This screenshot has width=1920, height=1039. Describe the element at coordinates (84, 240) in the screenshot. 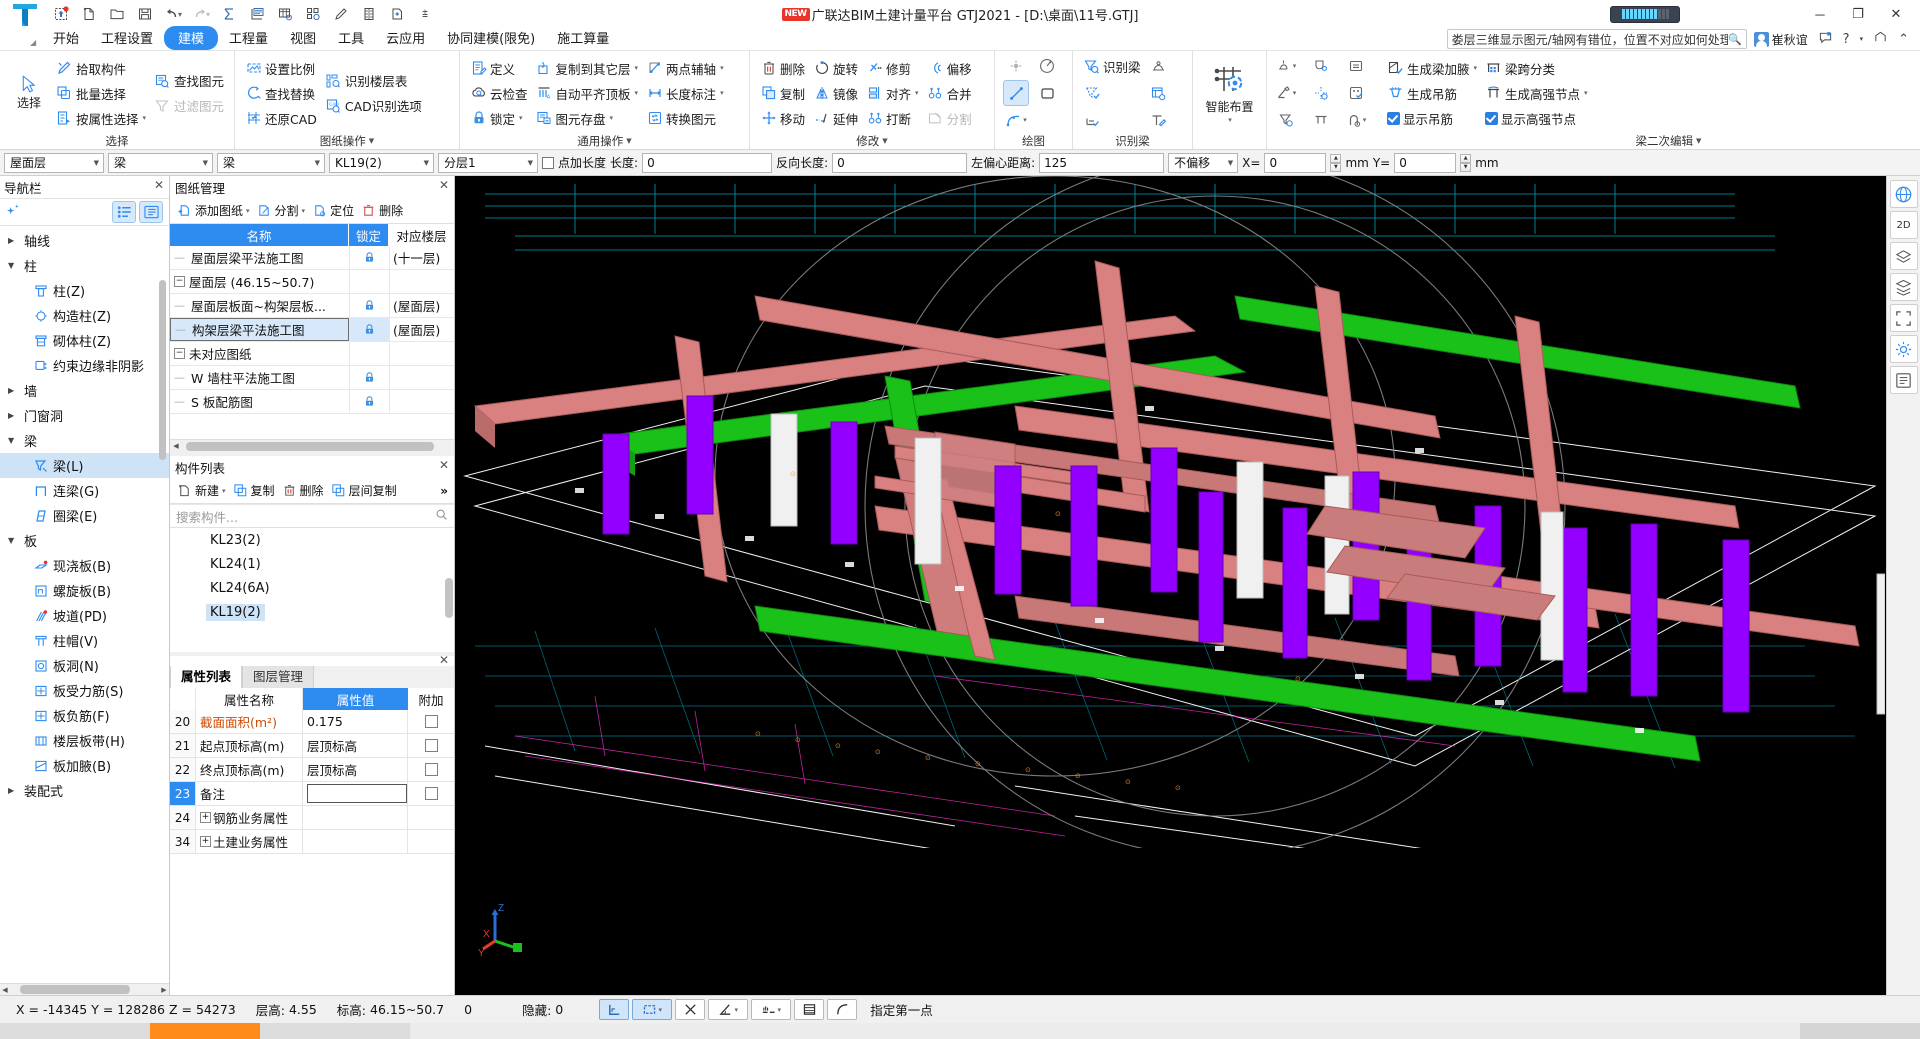

I see `tree-node-axis: ▶ 轴线` at that location.